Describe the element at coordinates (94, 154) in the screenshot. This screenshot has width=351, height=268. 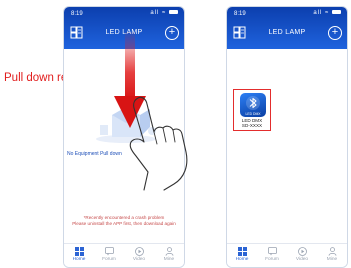
I see `no-equipment-text: No Equipment Pull down` at that location.